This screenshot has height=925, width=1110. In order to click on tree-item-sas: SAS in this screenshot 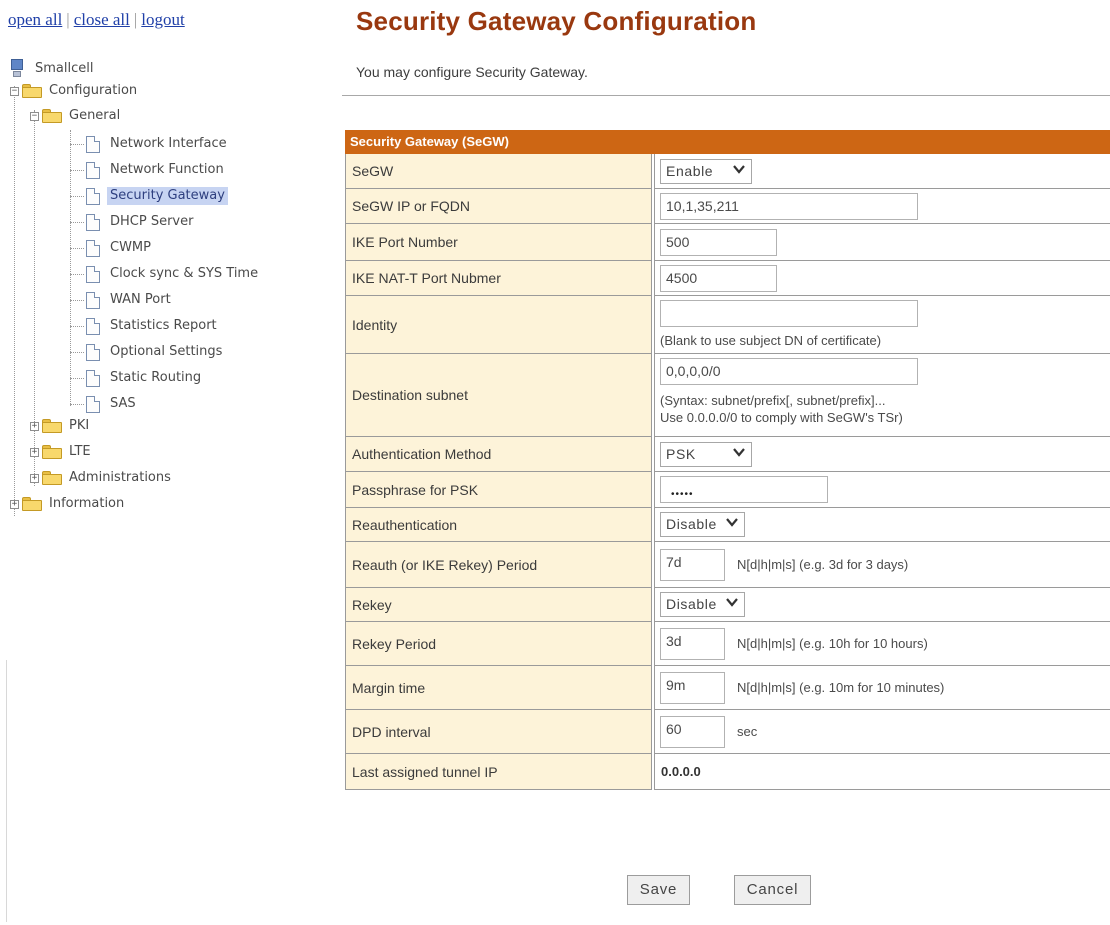, I will do `click(112, 404)`.